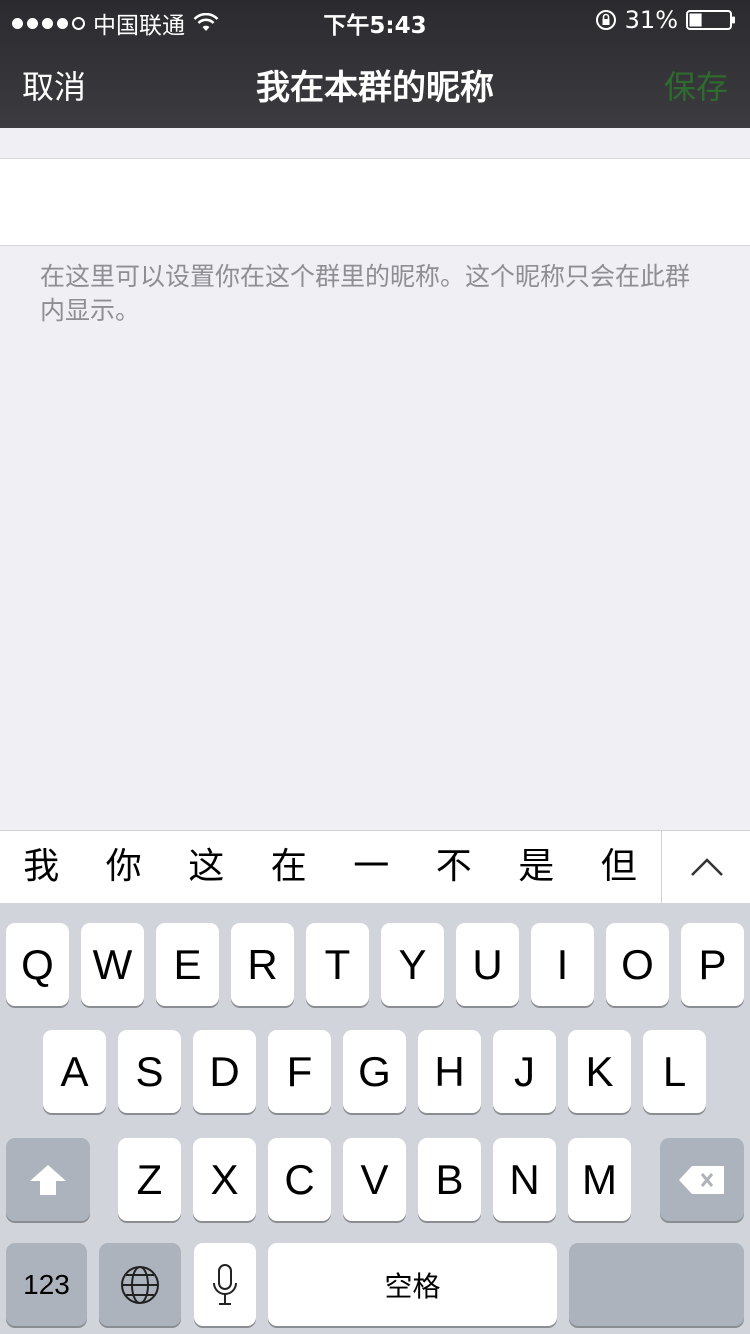  I want to click on candidate-word: 是, so click(536, 867).